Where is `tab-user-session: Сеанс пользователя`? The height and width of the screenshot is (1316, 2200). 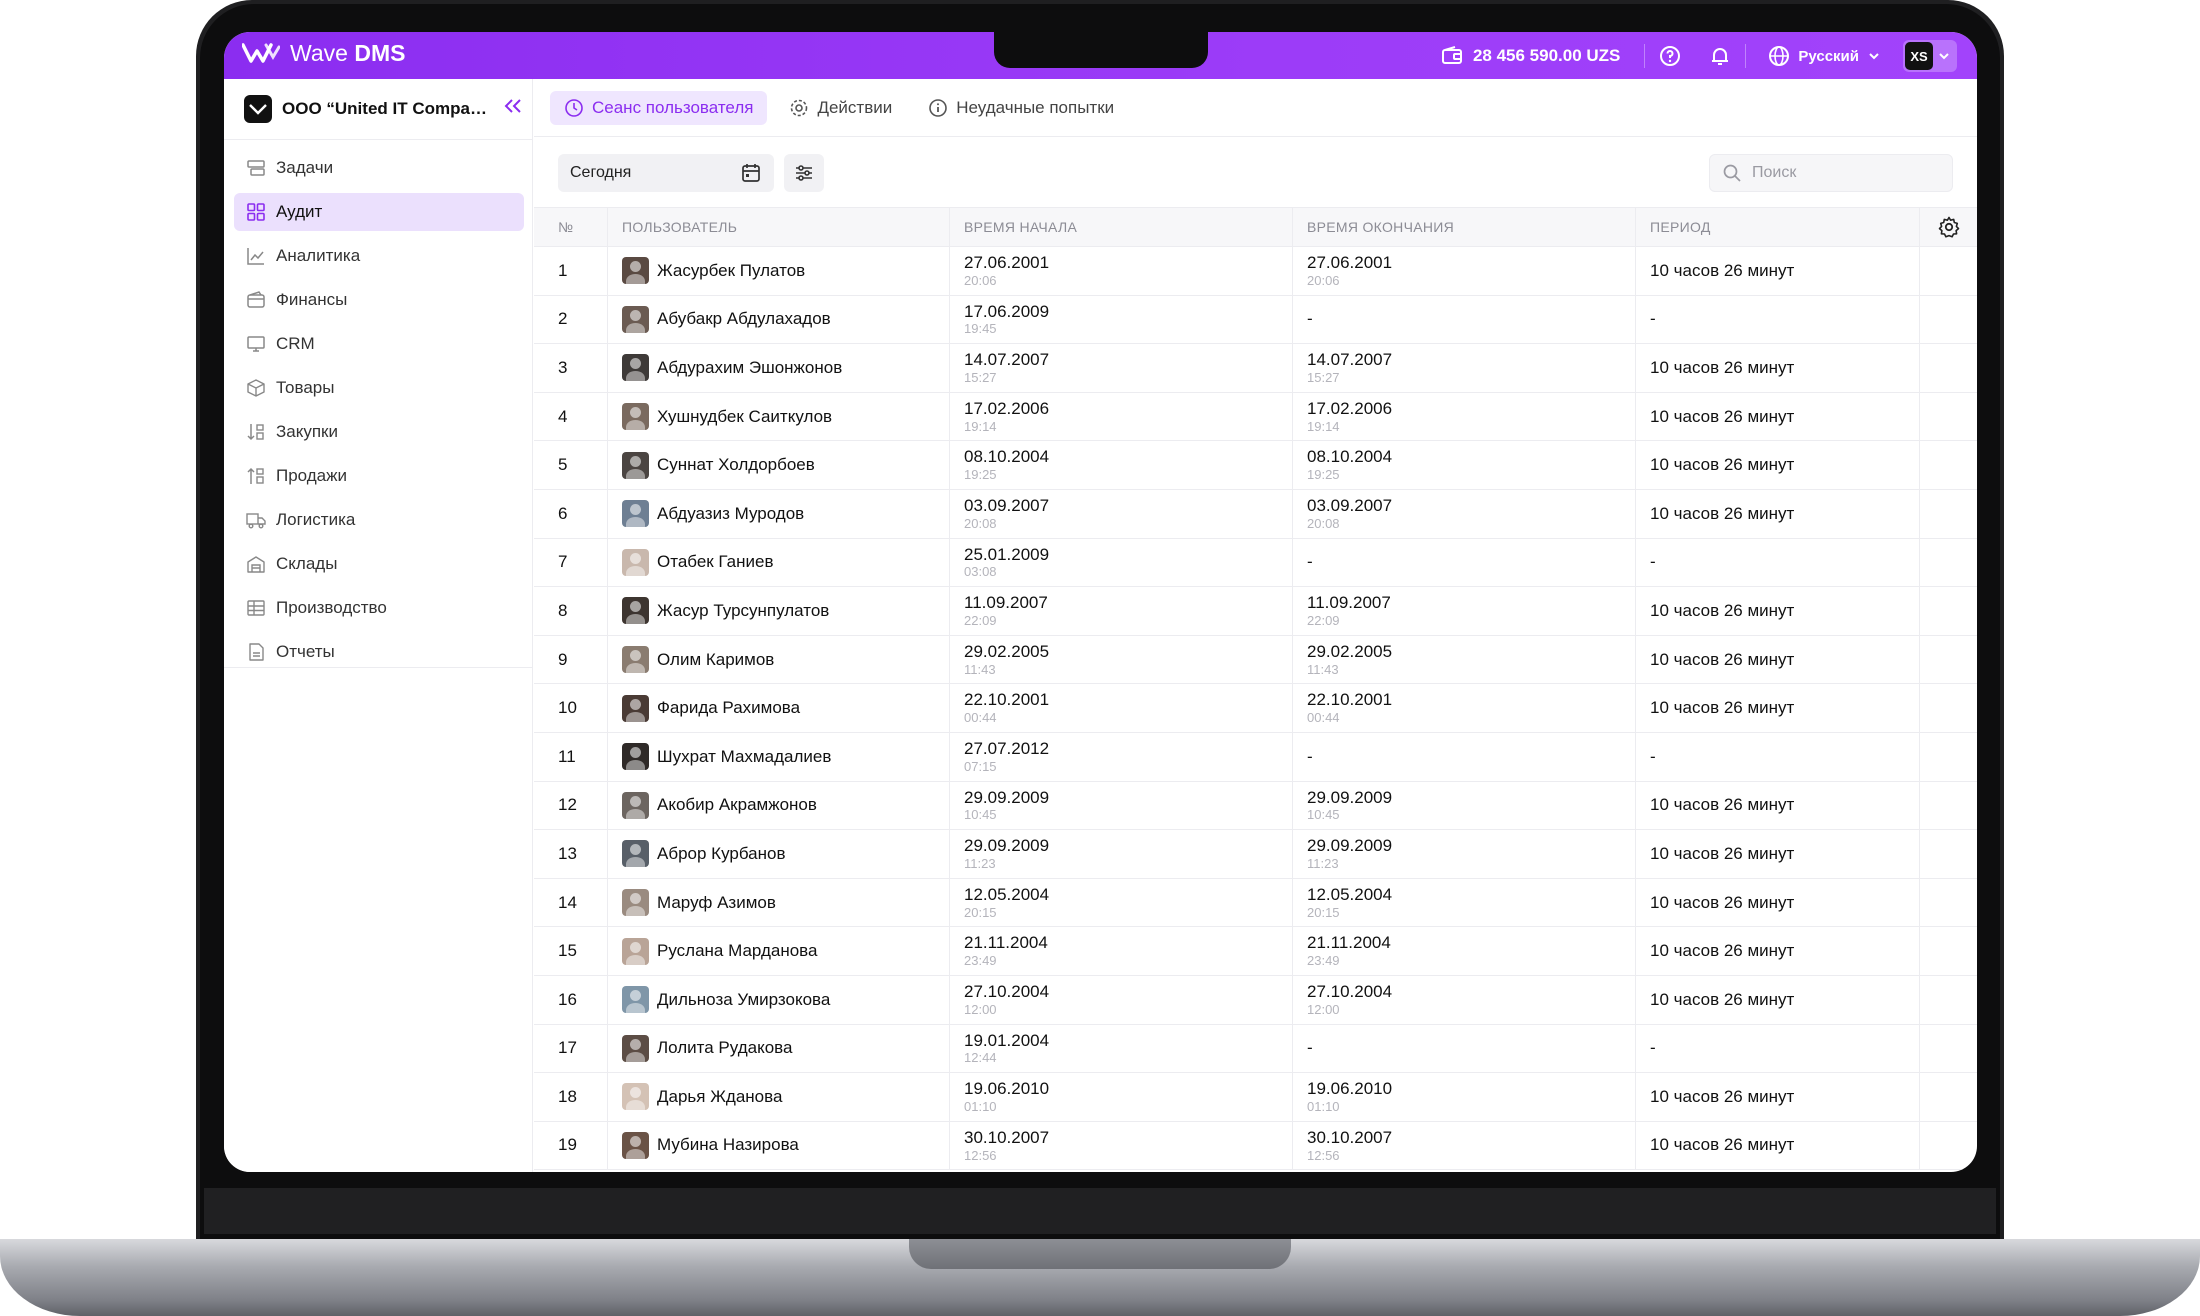
tab-user-session: Сеанс пользователя is located at coordinates (659, 107).